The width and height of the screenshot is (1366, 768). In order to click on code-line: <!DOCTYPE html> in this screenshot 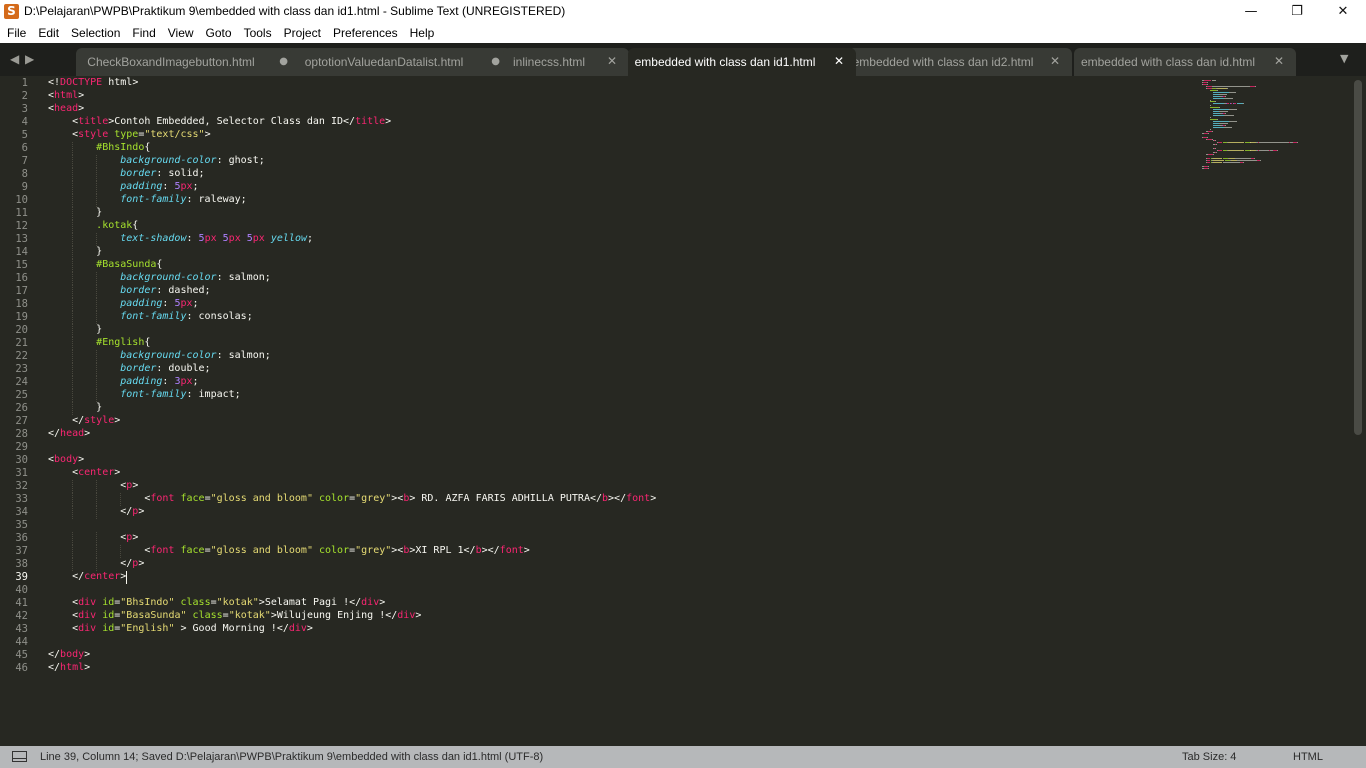, I will do `click(93, 83)`.